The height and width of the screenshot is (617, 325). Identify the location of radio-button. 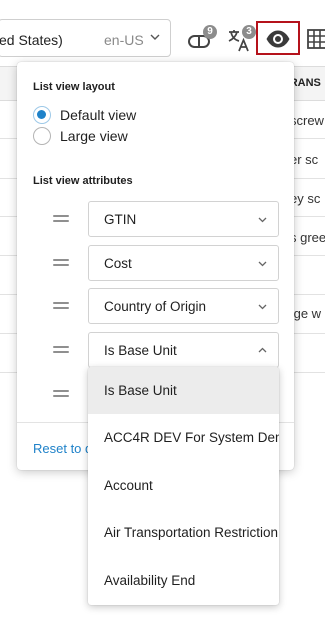
(42, 136).